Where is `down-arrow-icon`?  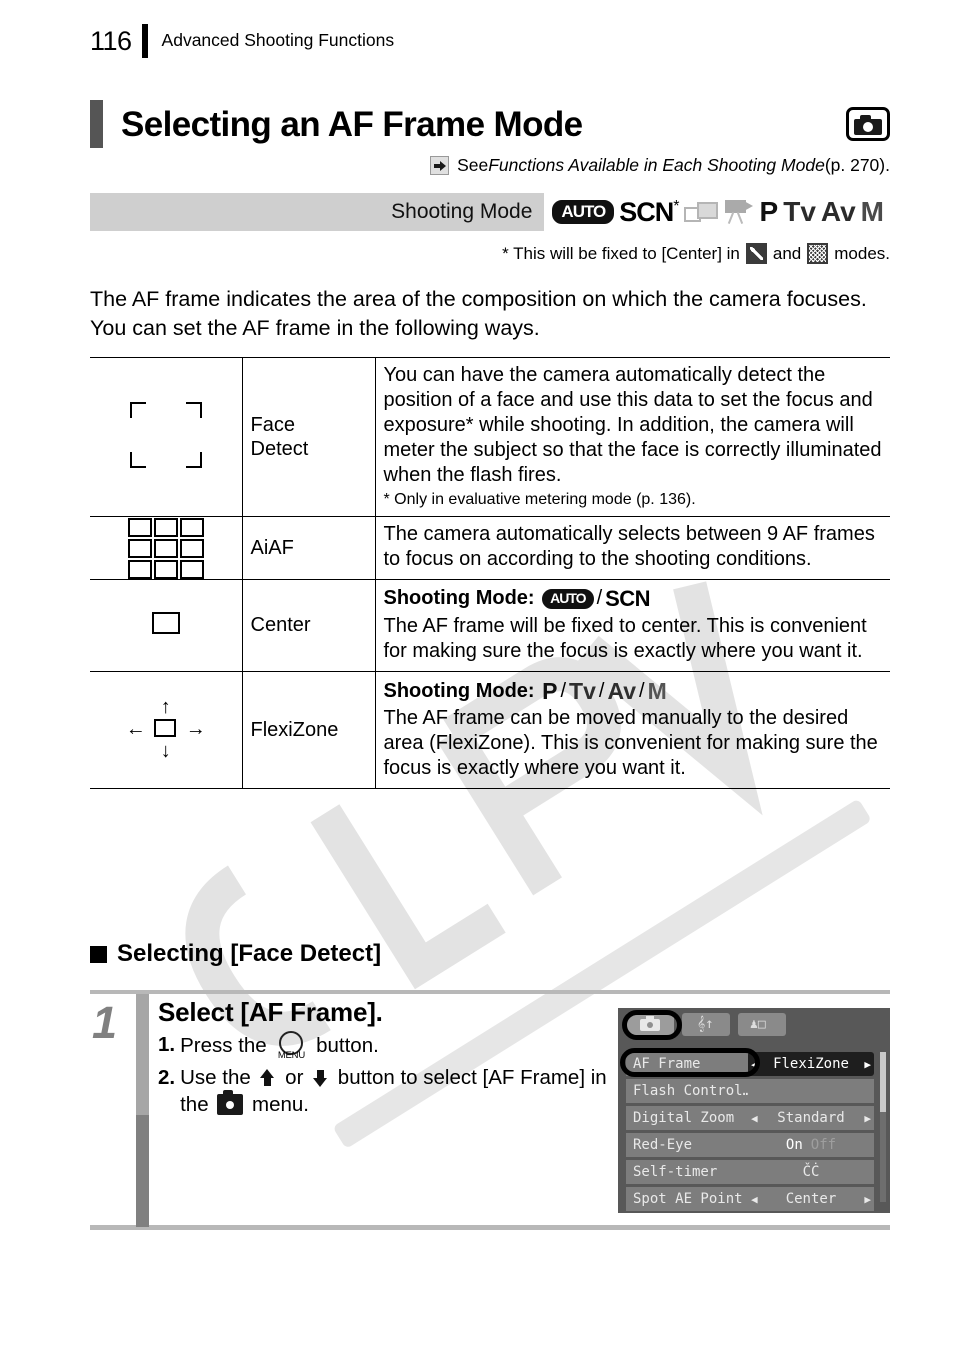 down-arrow-icon is located at coordinates (320, 1078).